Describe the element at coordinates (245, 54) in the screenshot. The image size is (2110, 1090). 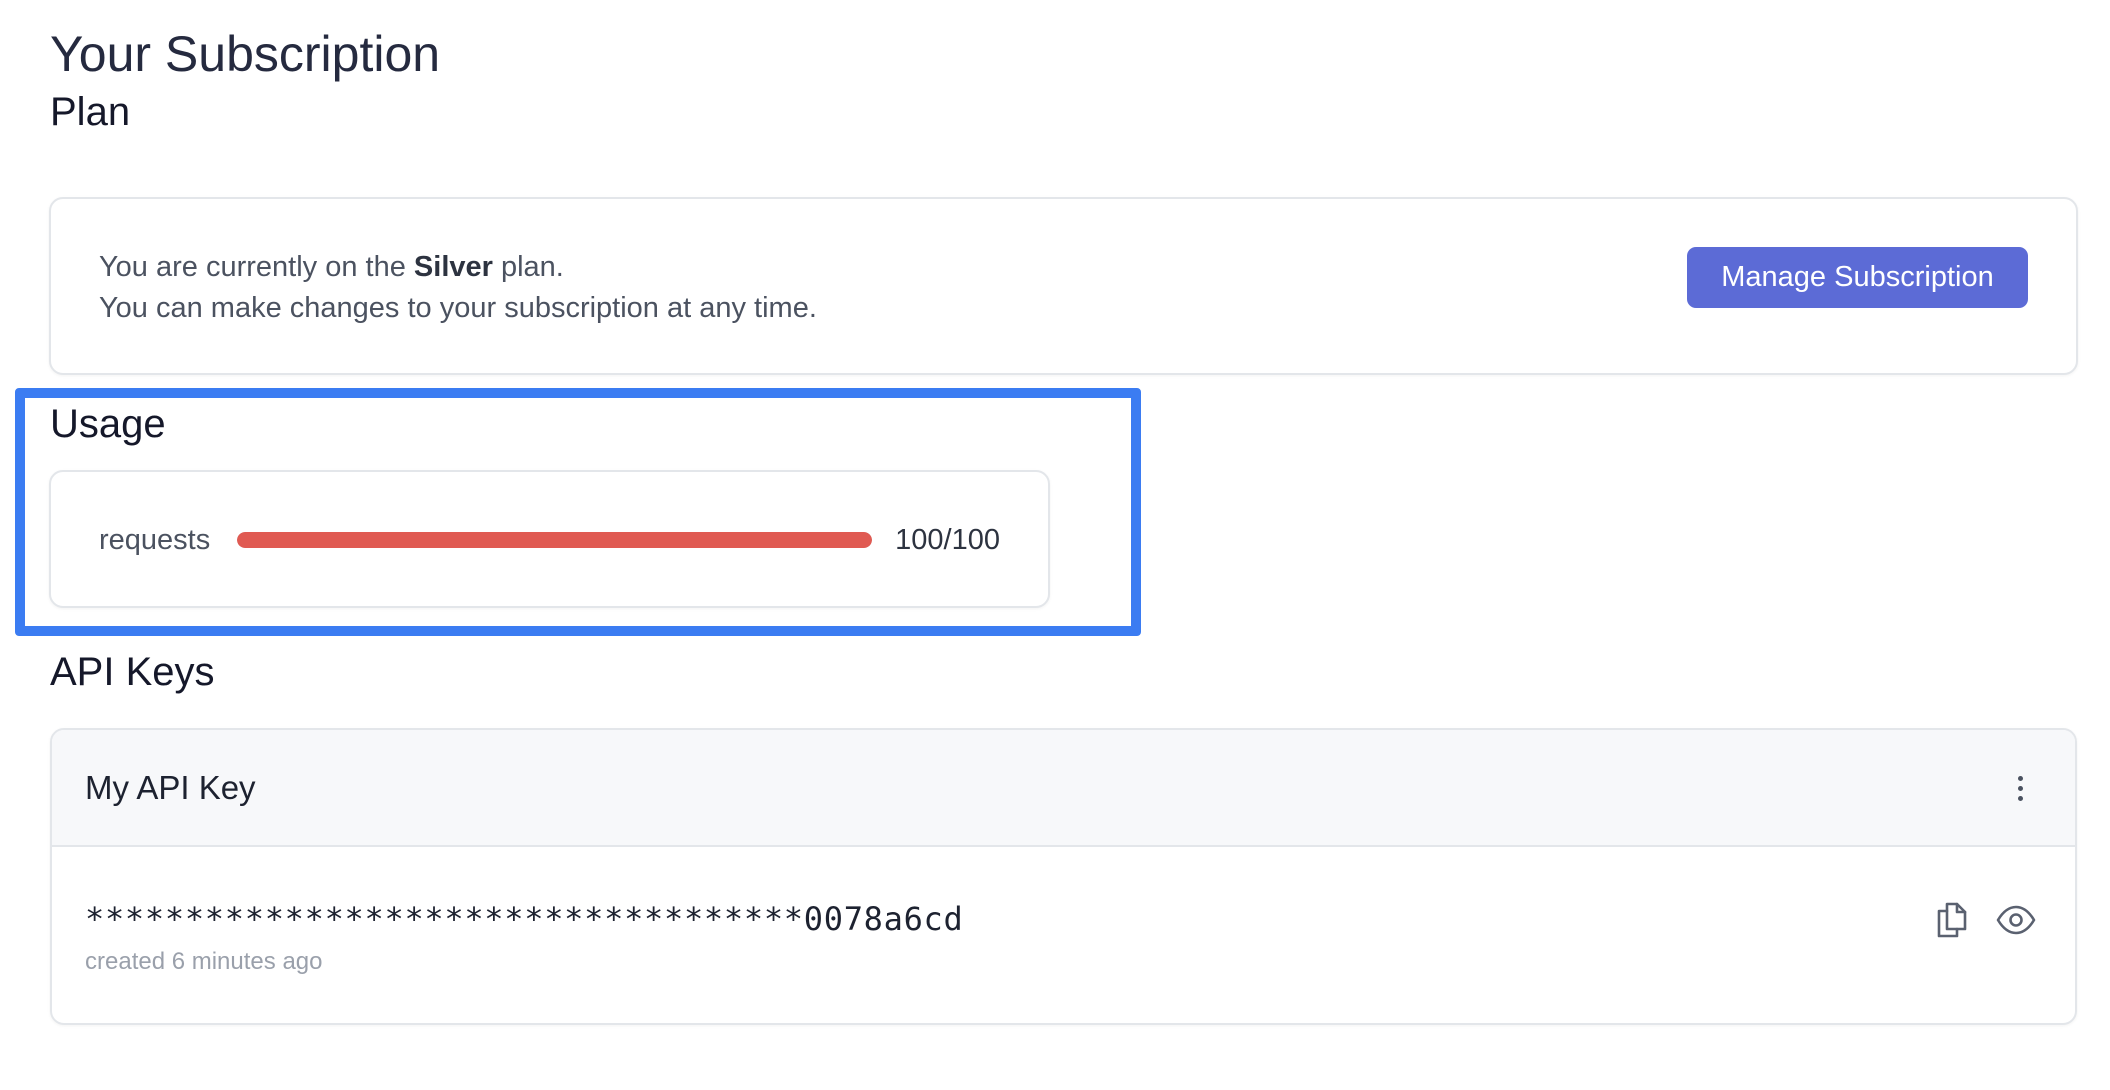
I see `page-title: Your Subscription` at that location.